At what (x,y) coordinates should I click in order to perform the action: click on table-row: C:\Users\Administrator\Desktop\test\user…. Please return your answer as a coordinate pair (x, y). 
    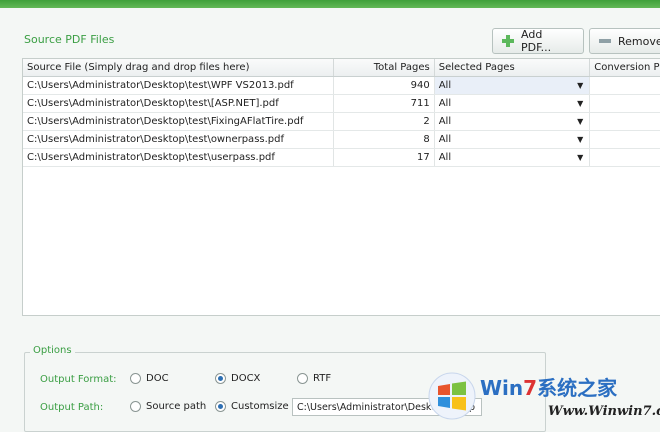
    Looking at the image, I should click on (341, 158).